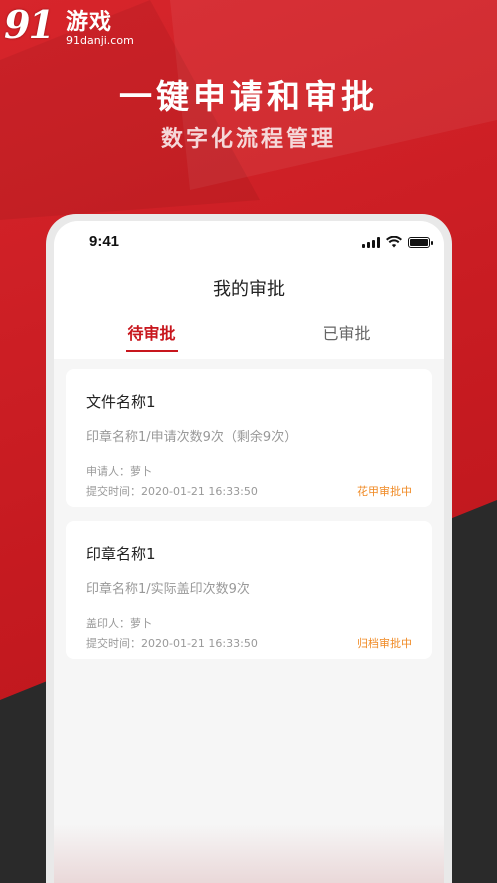 The image size is (497, 883). I want to click on card-stamper: 盖印人：萝卜, so click(119, 623).